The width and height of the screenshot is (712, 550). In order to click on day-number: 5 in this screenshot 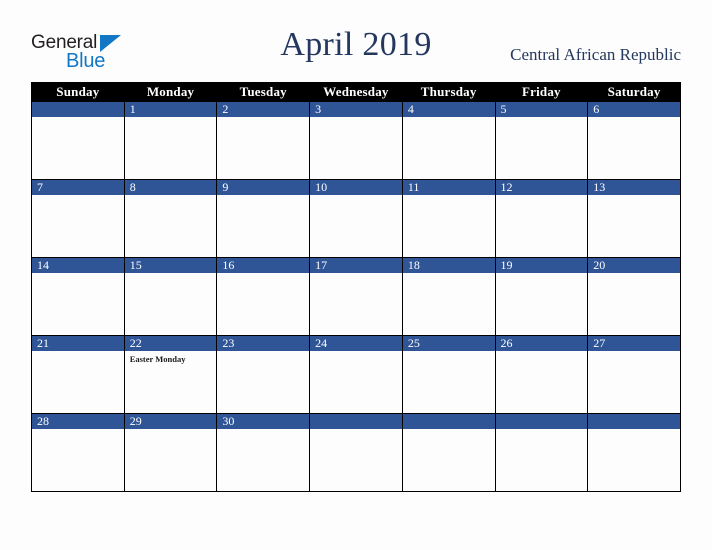, I will do `click(541, 109)`.